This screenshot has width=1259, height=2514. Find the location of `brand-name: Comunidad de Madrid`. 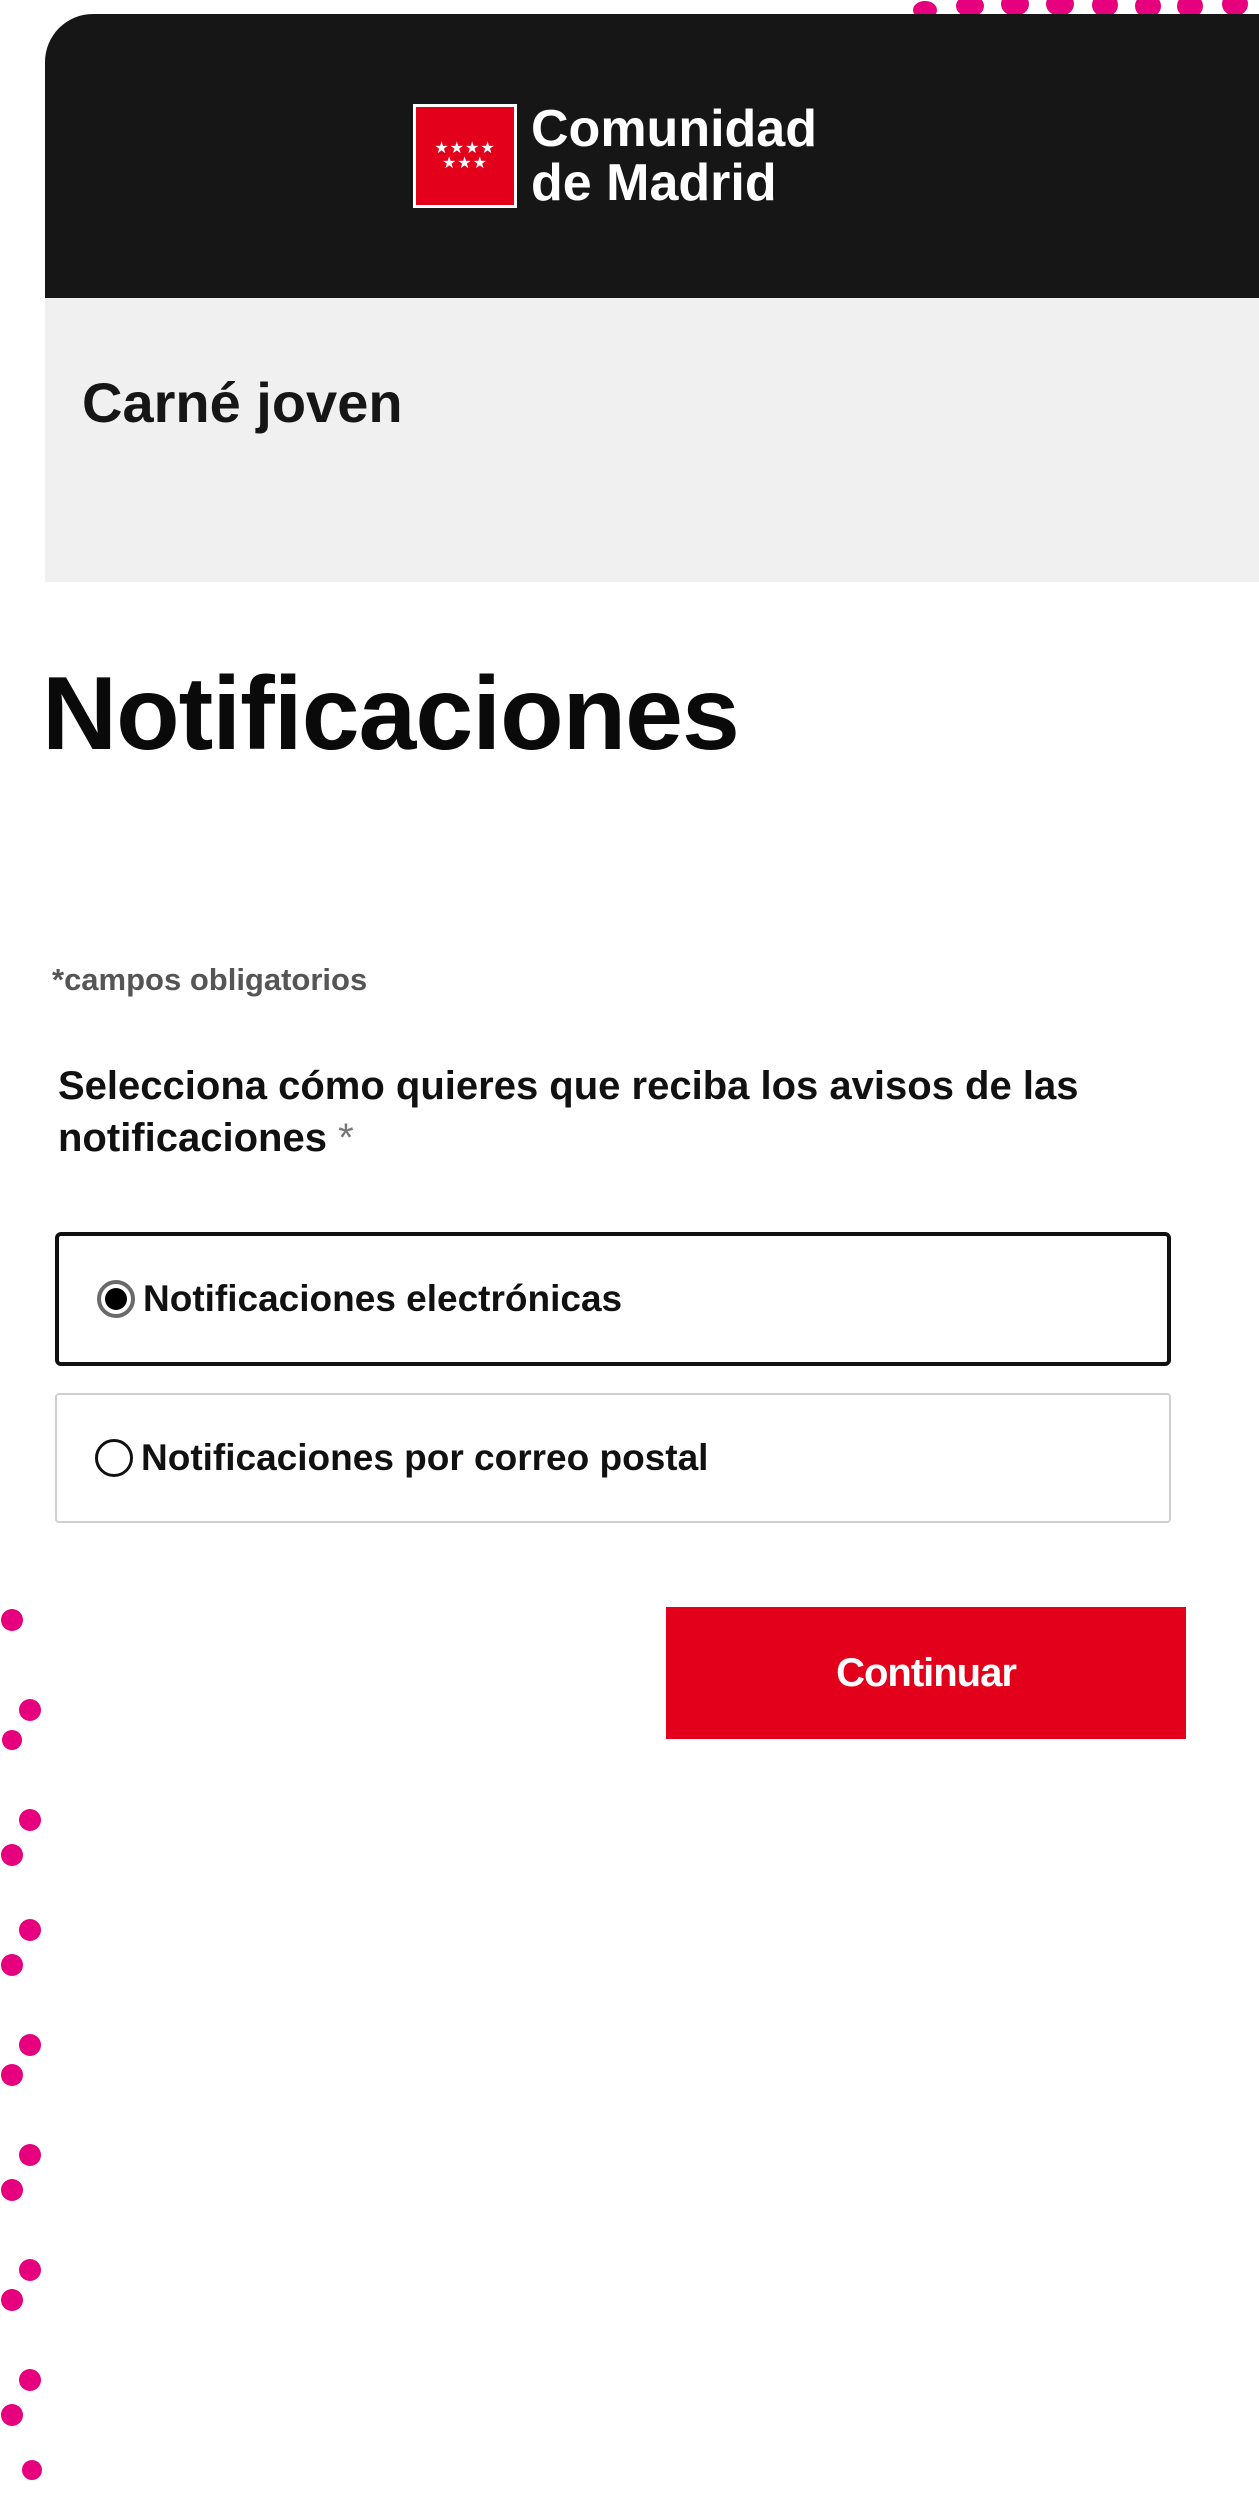

brand-name: Comunidad de Madrid is located at coordinates (674, 156).